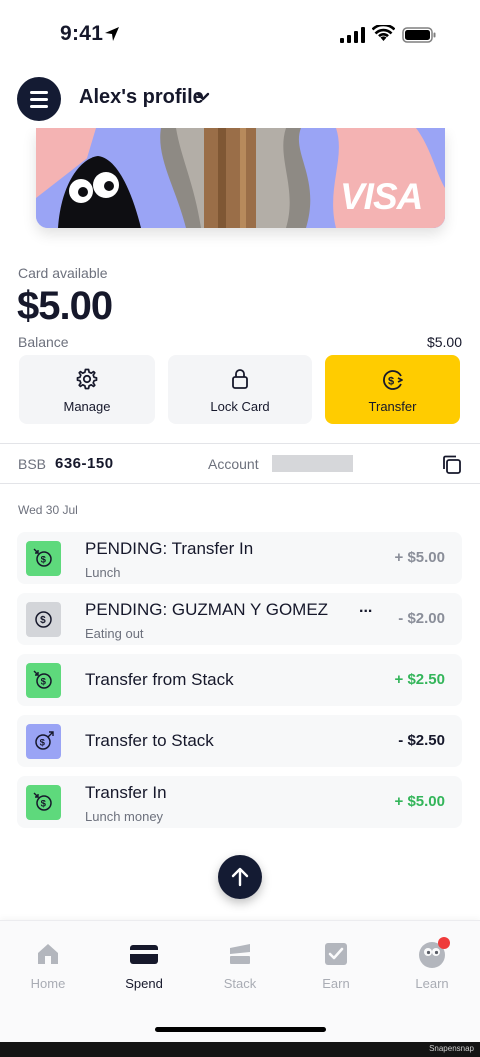 This screenshot has height=1057, width=480. Describe the element at coordinates (65, 306) in the screenshot. I see `available-amount: $5.00` at that location.